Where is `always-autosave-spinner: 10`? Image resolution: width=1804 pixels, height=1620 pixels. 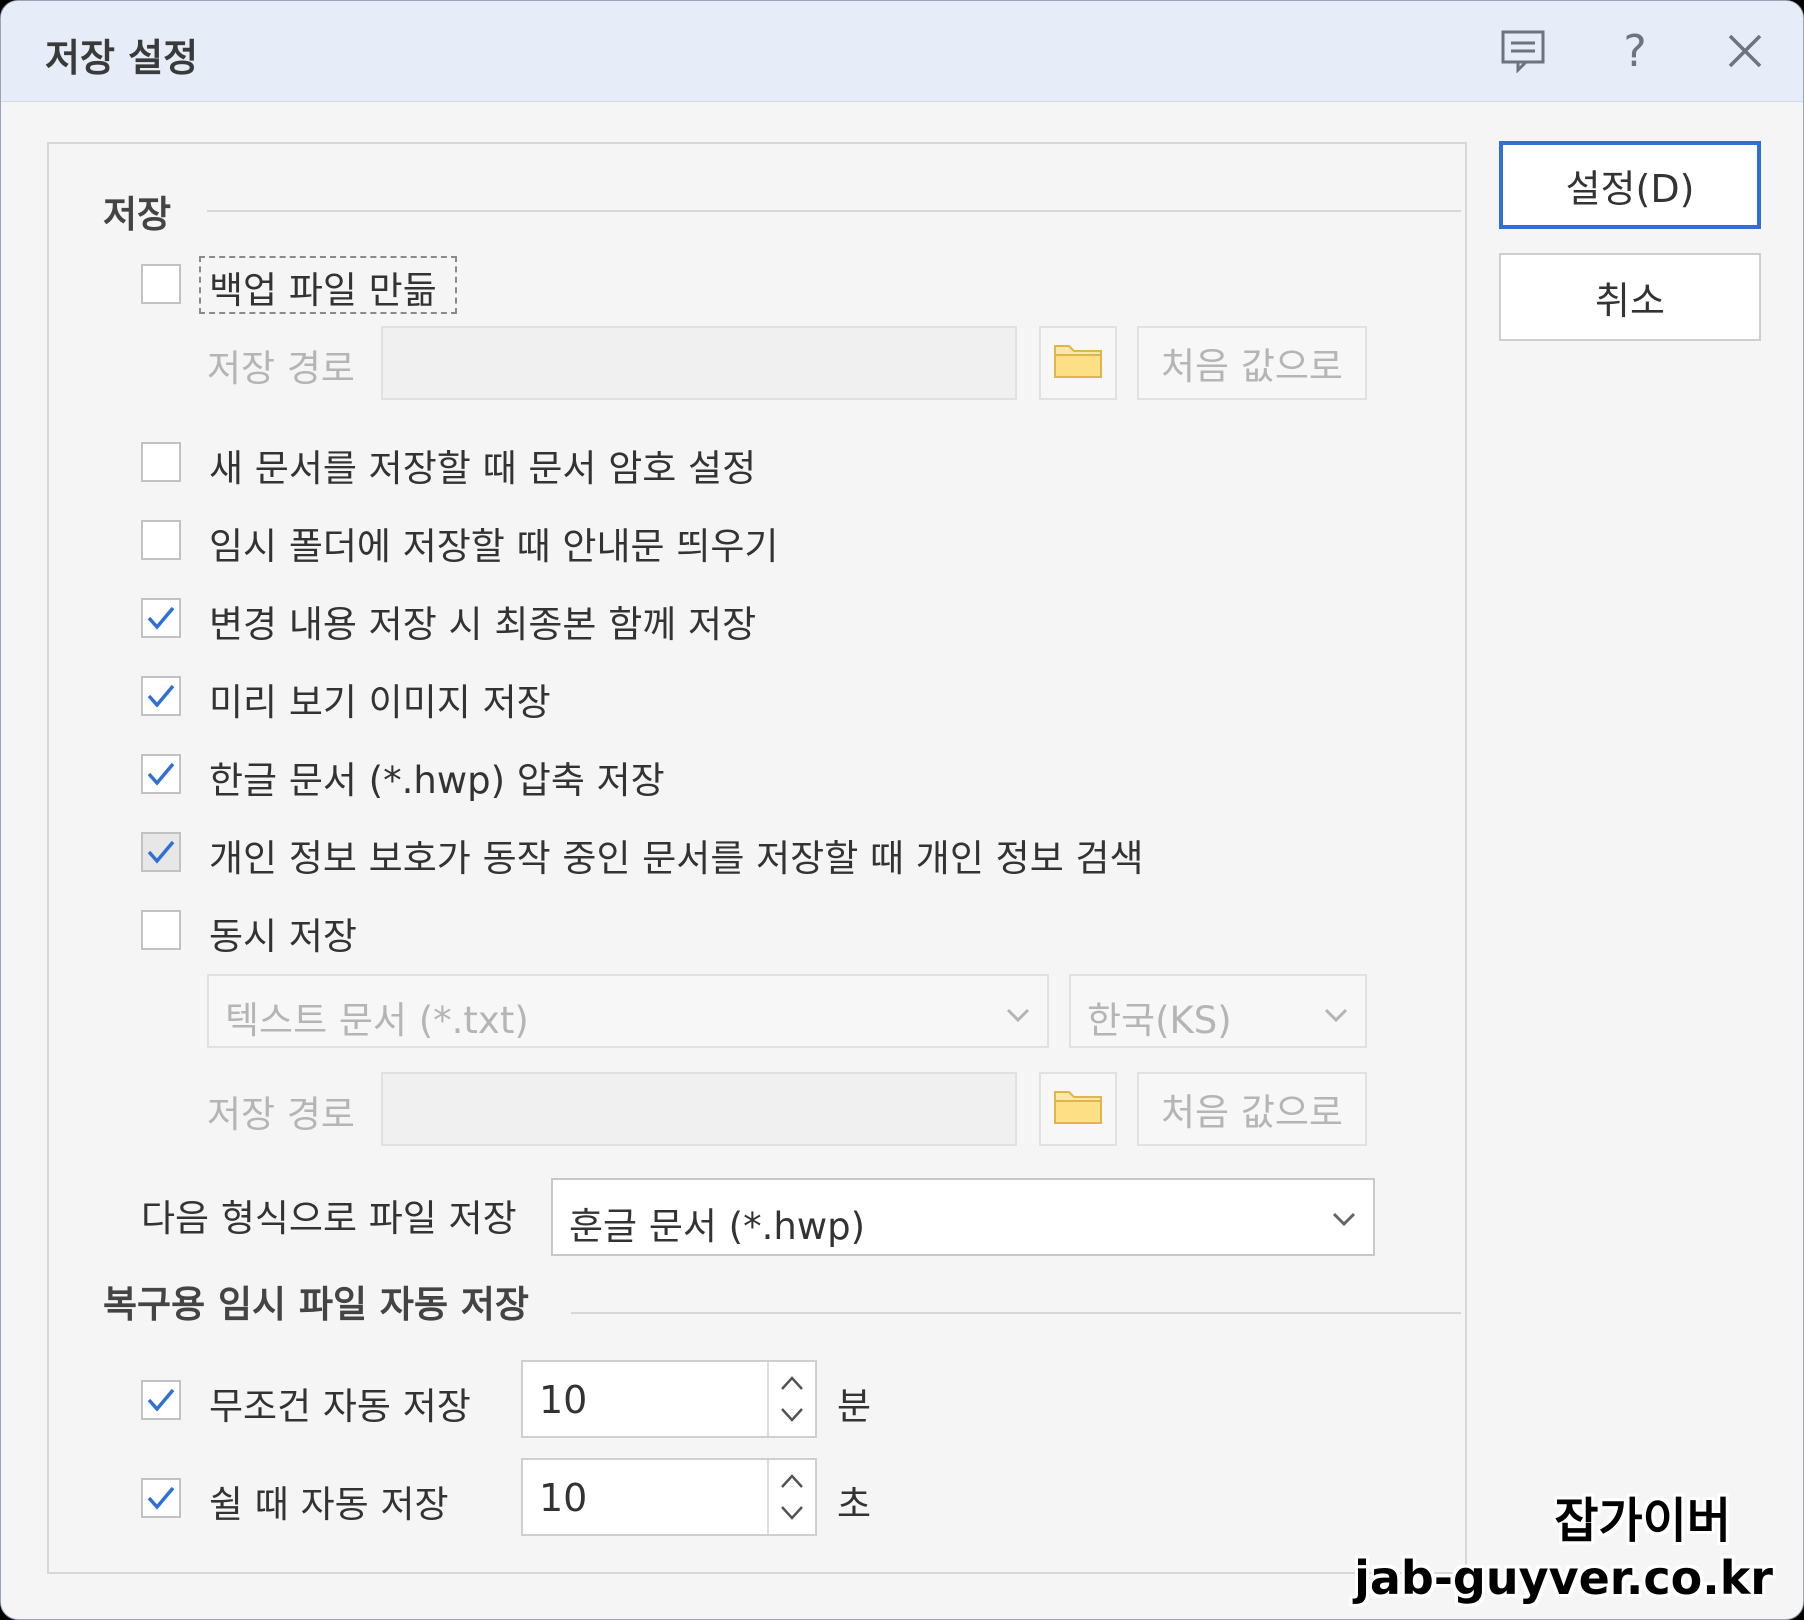 always-autosave-spinner: 10 is located at coordinates (669, 1399).